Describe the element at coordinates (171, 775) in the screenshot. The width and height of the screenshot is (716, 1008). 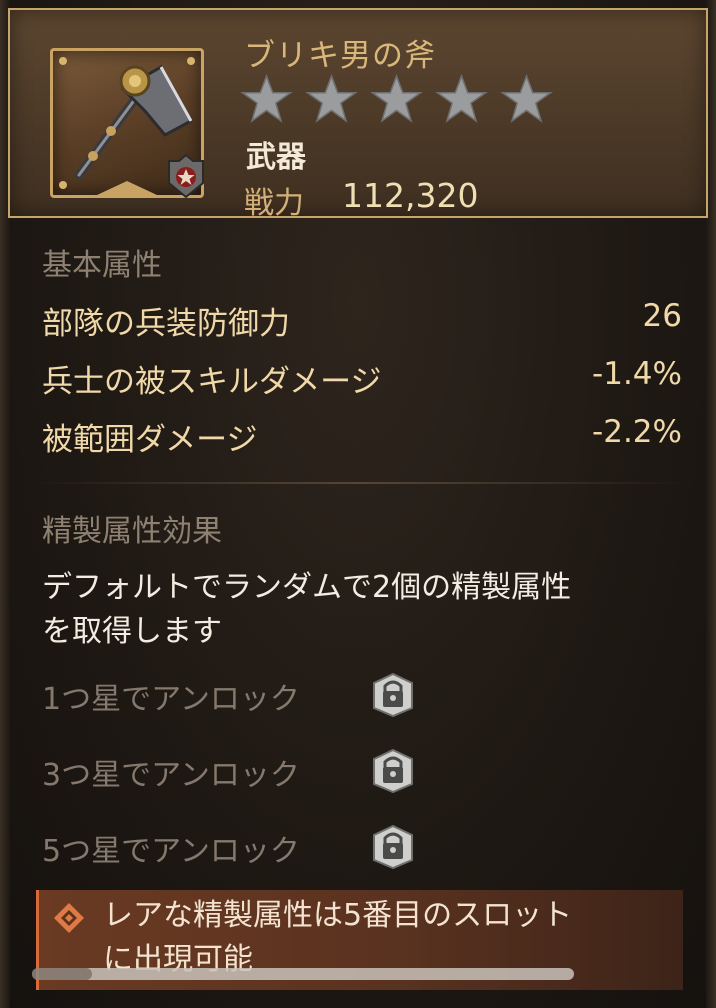
I see `unlock-label: 3つ星でアンロック` at that location.